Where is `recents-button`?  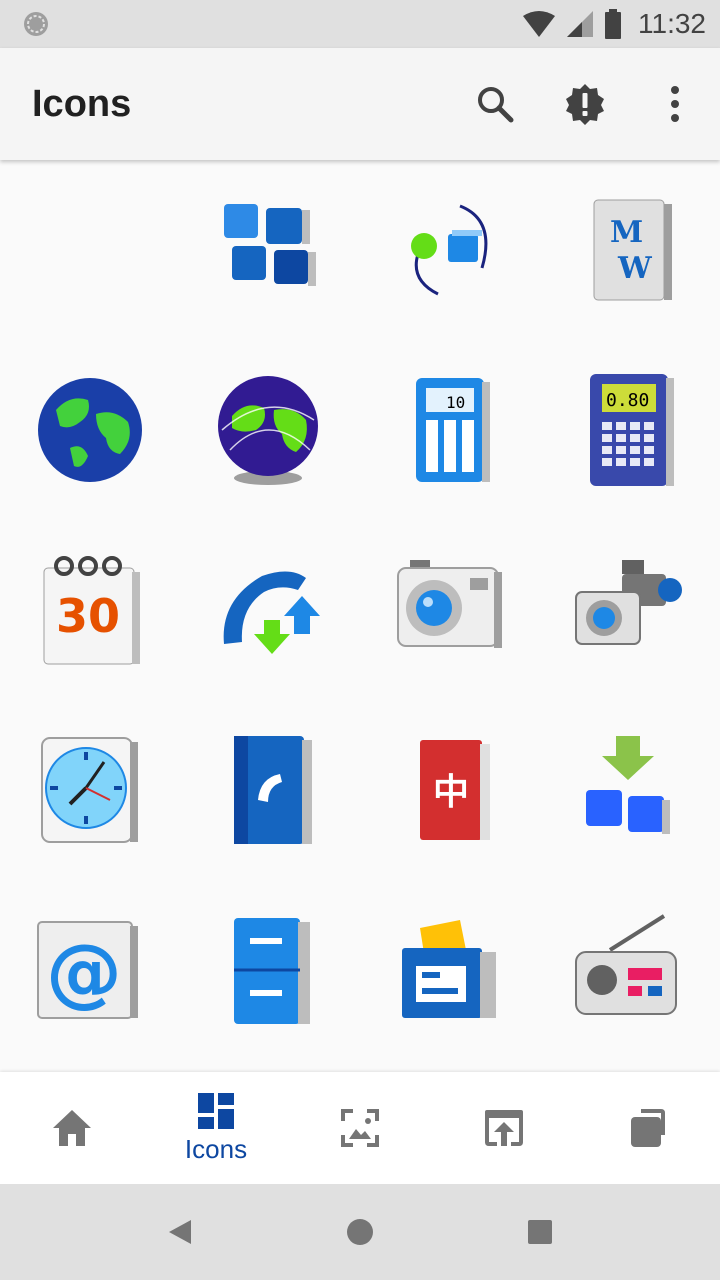
recents-button is located at coordinates (540, 1232).